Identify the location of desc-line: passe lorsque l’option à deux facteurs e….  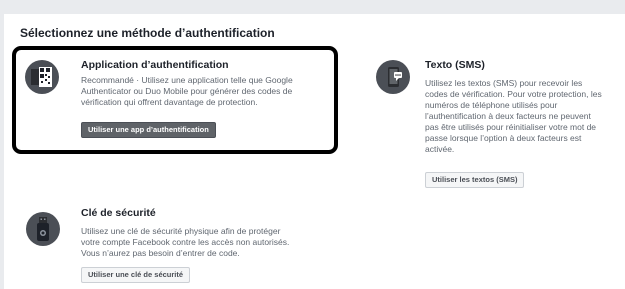
(503, 138).